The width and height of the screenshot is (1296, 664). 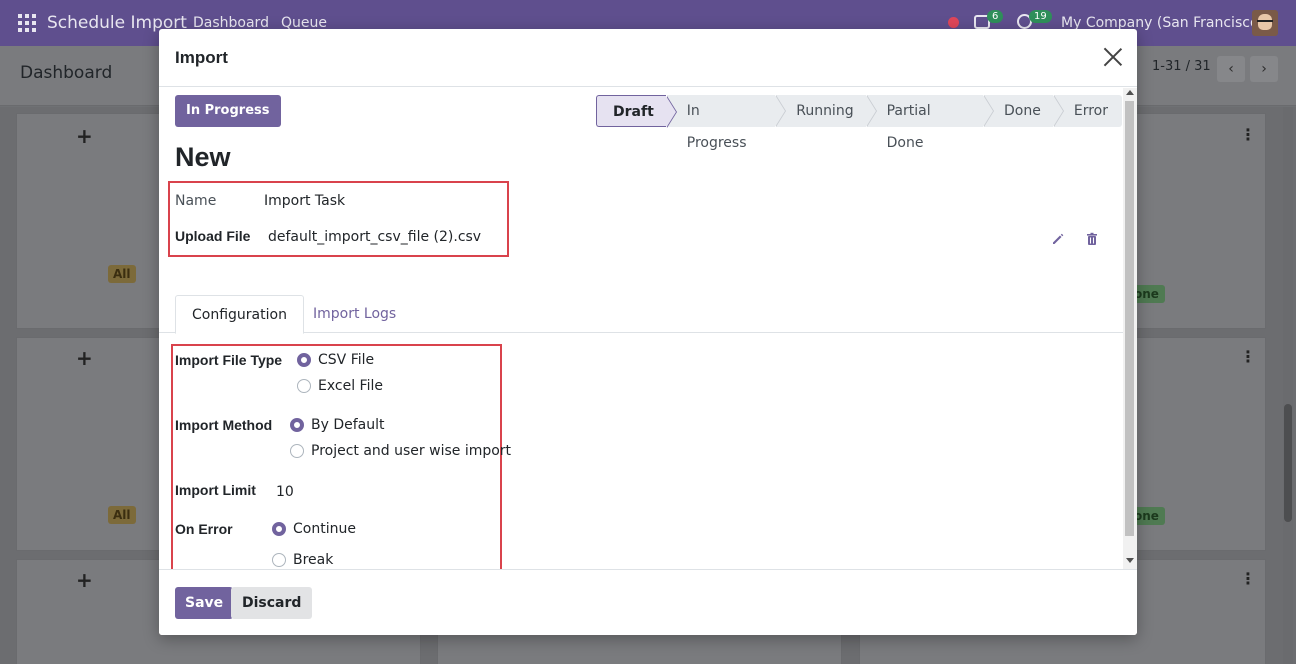 I want to click on page-scrollbar-thumb, so click(x=1288, y=463).